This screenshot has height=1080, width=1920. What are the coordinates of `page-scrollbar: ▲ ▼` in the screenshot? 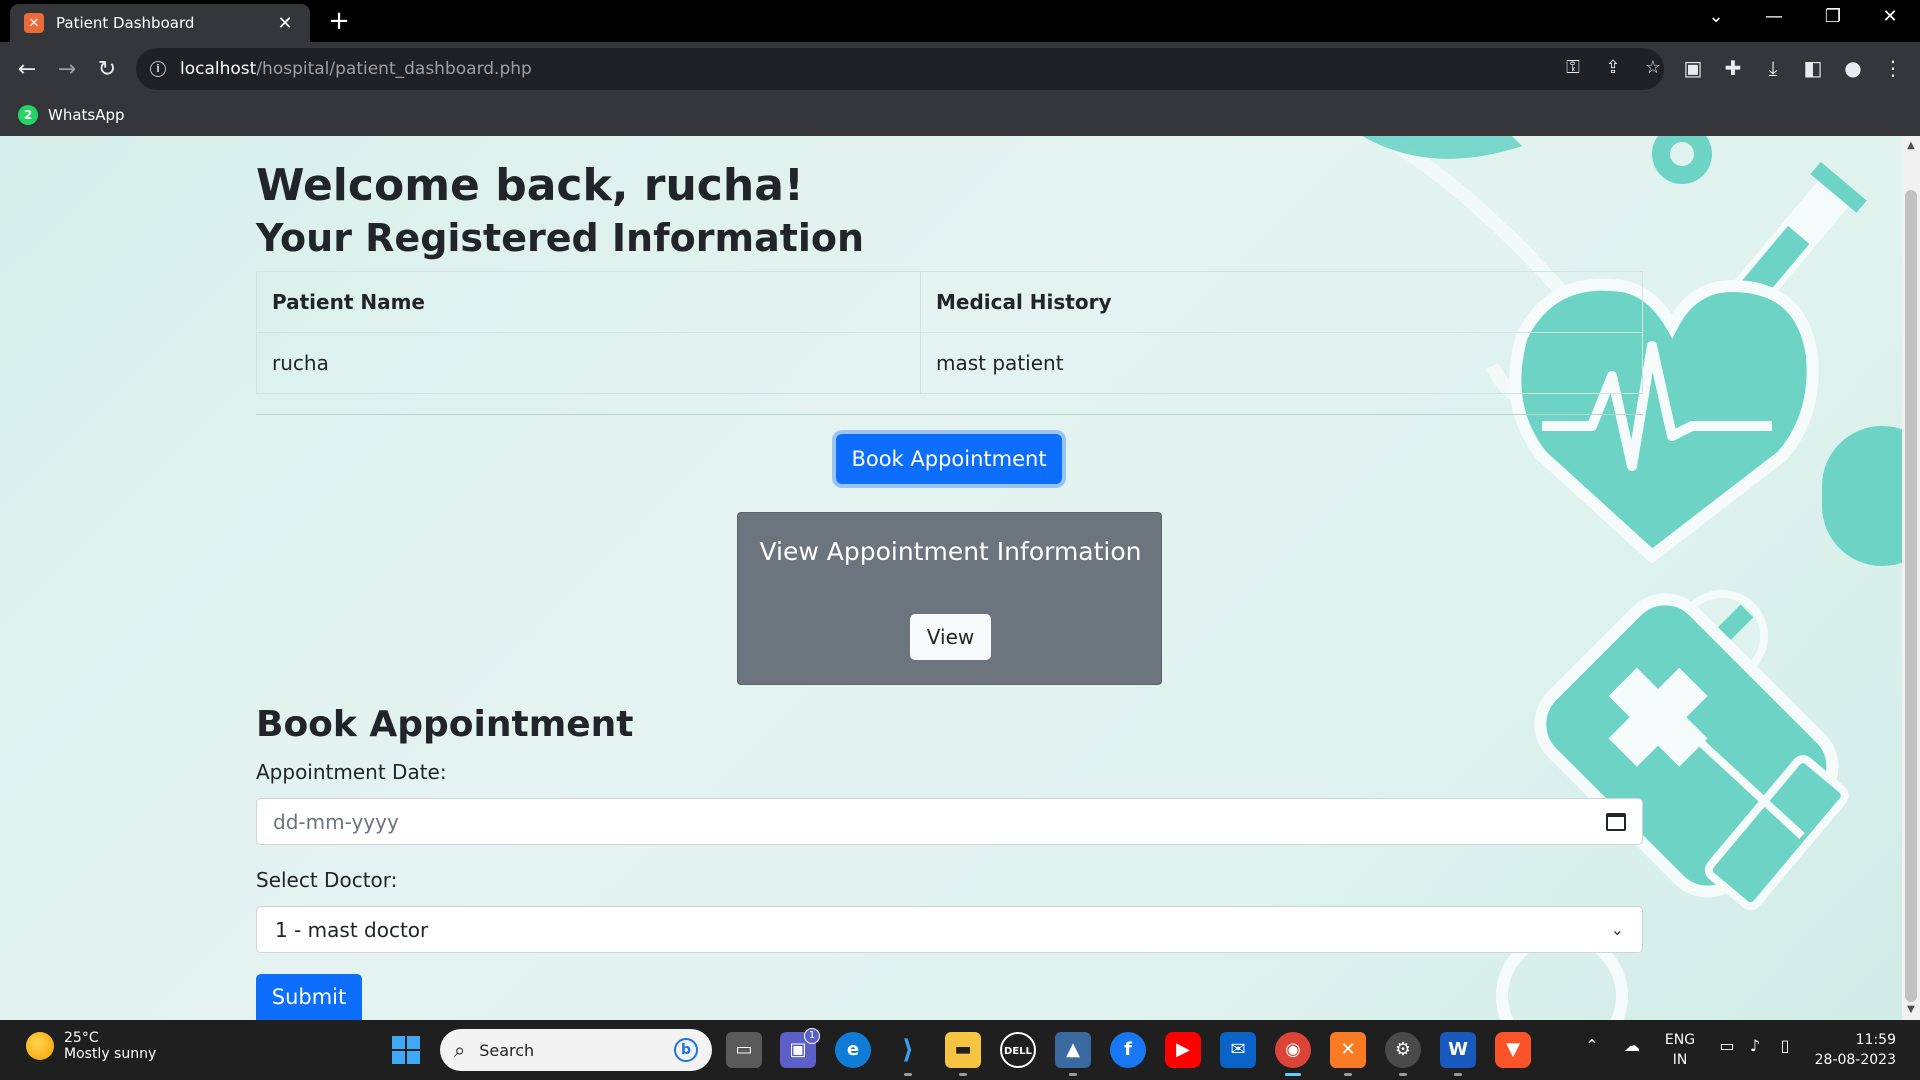 It's located at (1911, 578).